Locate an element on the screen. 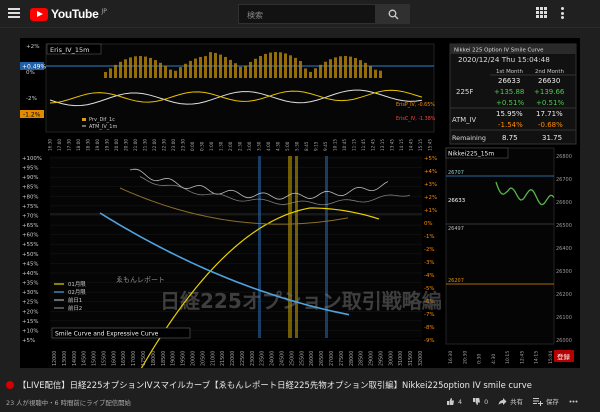  smile-left-ytick: +100% is located at coordinates (32, 159).